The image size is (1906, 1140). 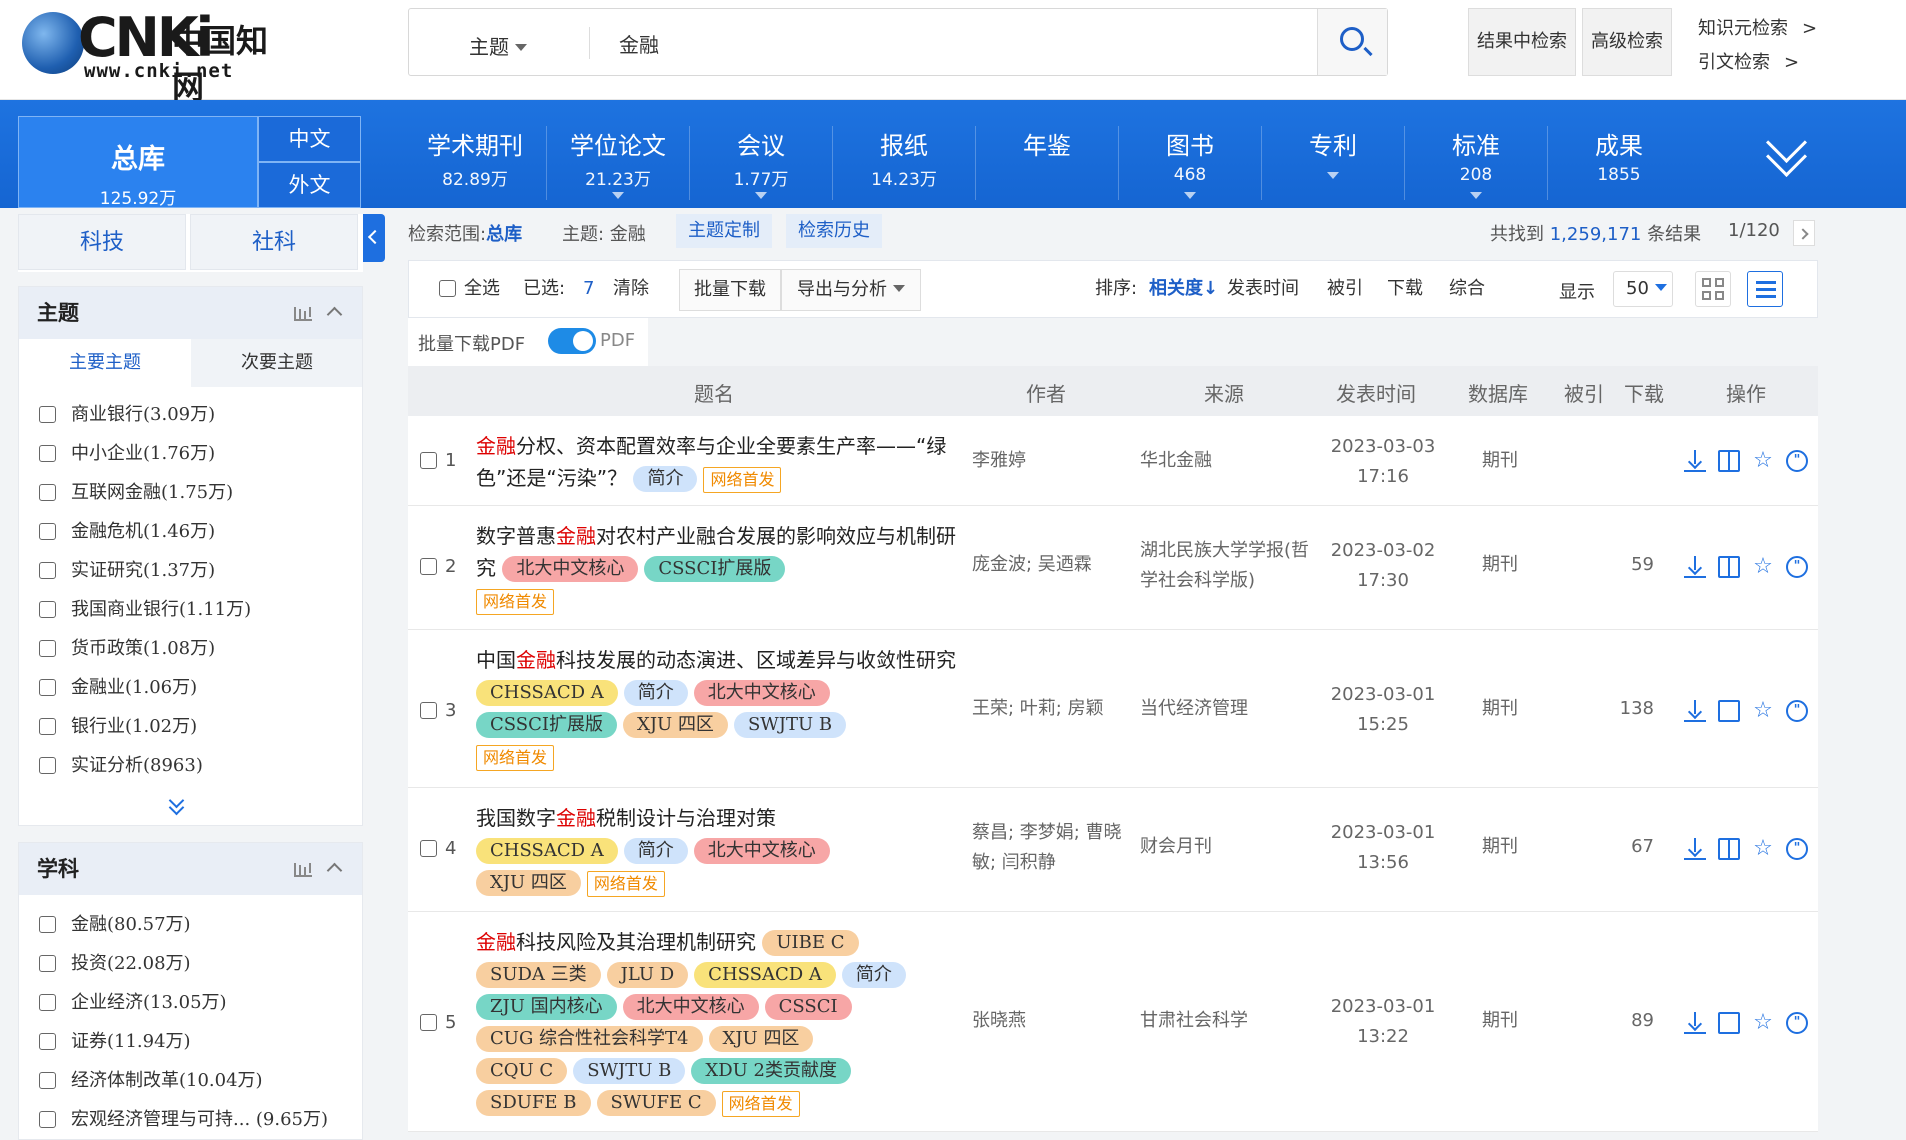 I want to click on filter-item: 中小企业(1.76万), so click(x=190, y=453).